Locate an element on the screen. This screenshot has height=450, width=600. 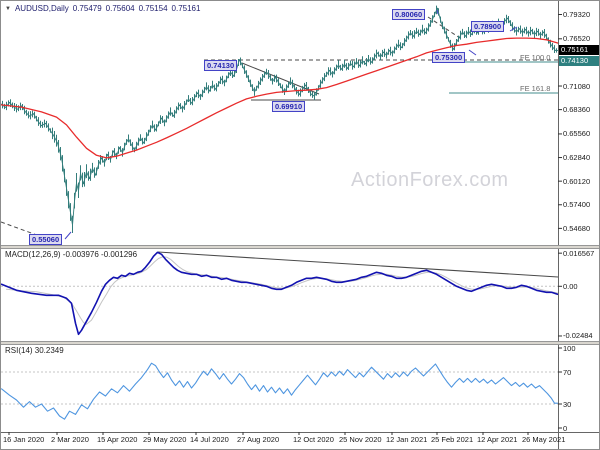
price-axis-tick-label: 0.76520 is located at coordinates (577, 38).